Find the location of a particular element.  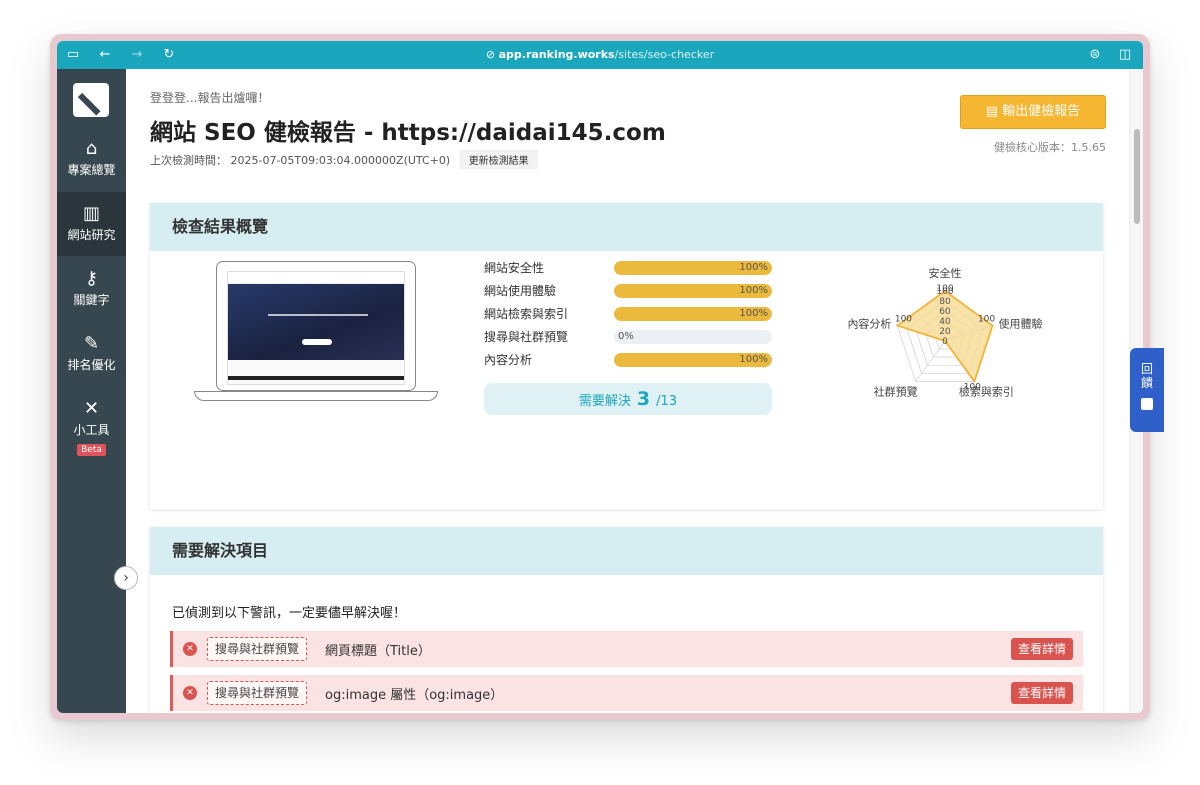

url-host: app.ranking.works is located at coordinates (556, 54).